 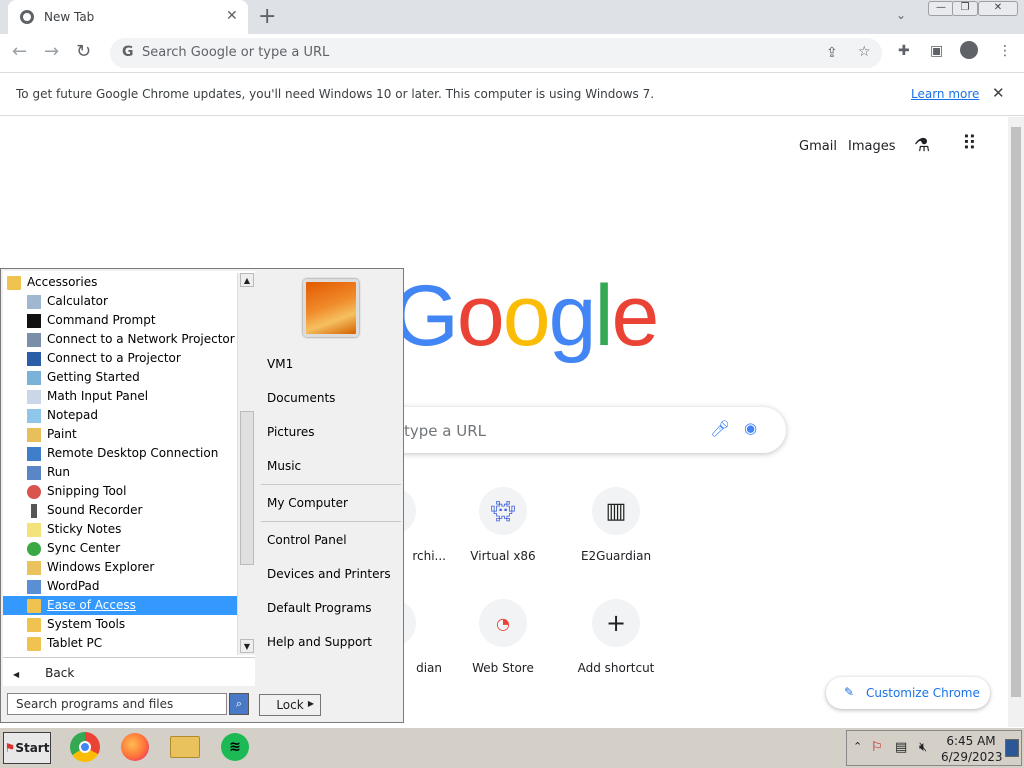 What do you see at coordinates (307, 503) in the screenshot?
I see `start-link-my-computer: My Computer` at bounding box center [307, 503].